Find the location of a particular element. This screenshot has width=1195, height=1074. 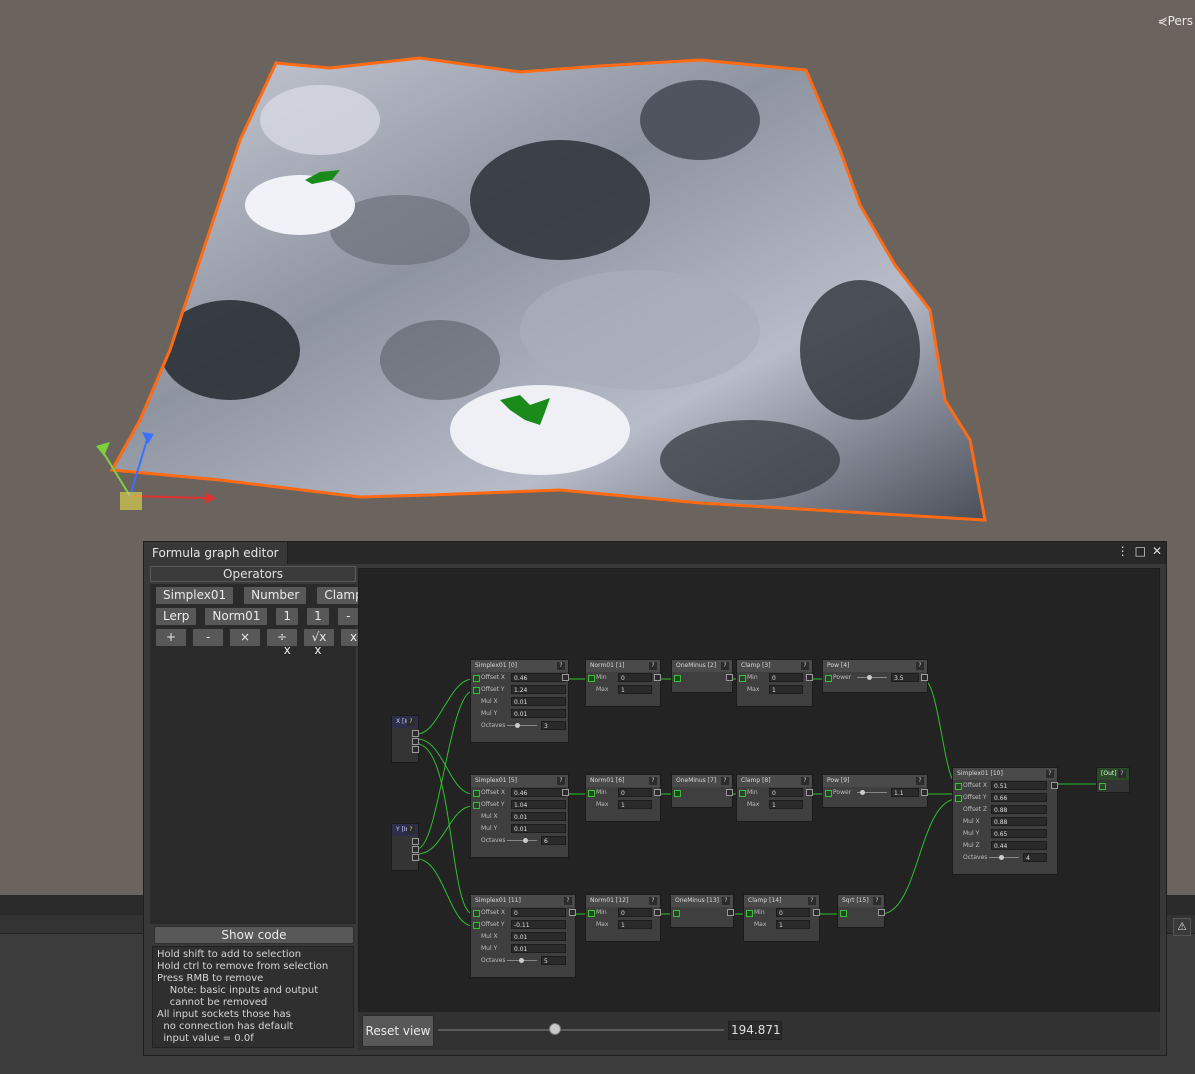

offset-x-field: 0.51 is located at coordinates (1019, 785).